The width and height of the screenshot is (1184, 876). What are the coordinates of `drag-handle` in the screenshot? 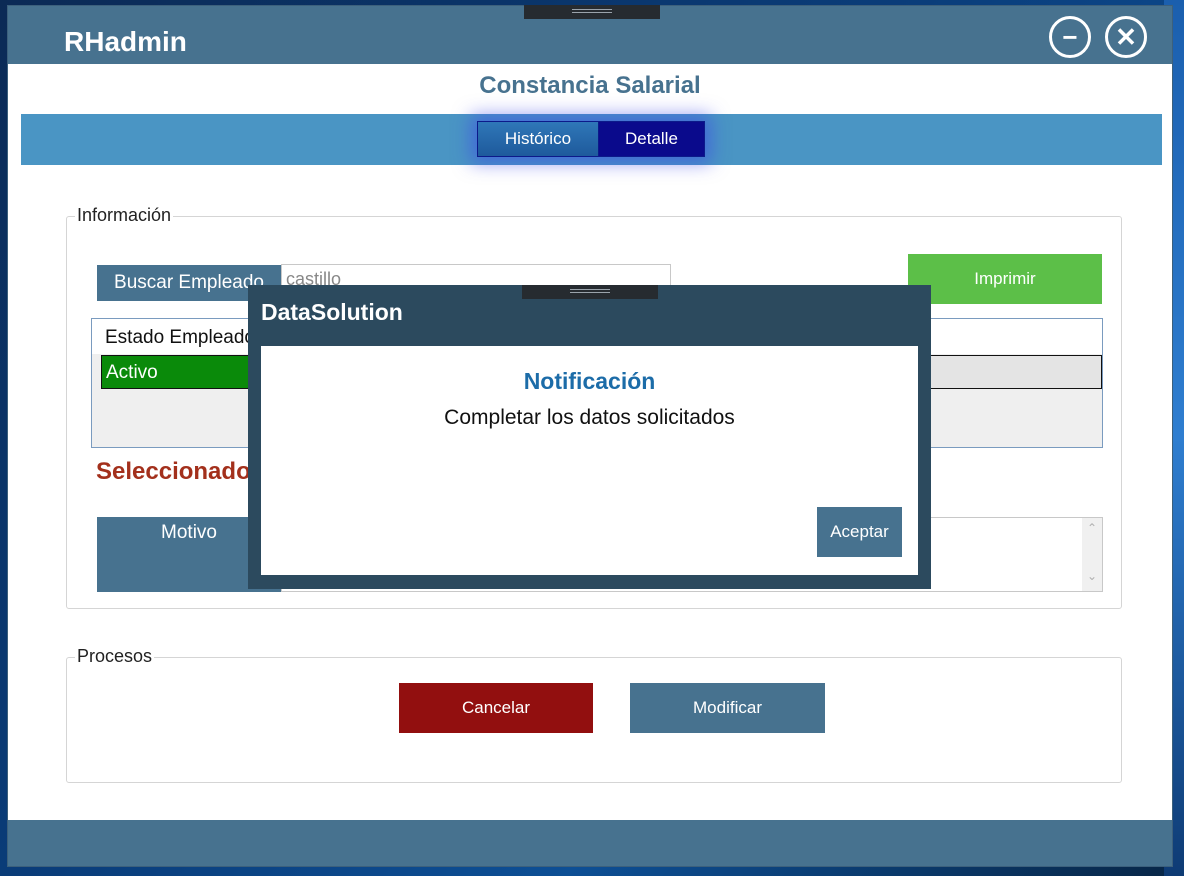 It's located at (592, 12).